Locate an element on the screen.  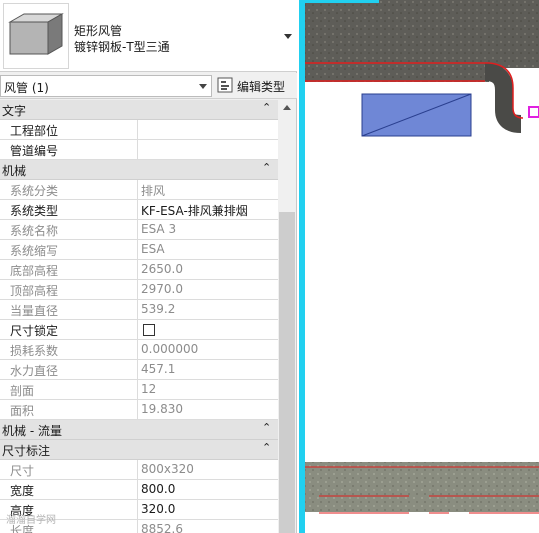
group-header-text: 文字 ⌃ is located at coordinates (139, 110).